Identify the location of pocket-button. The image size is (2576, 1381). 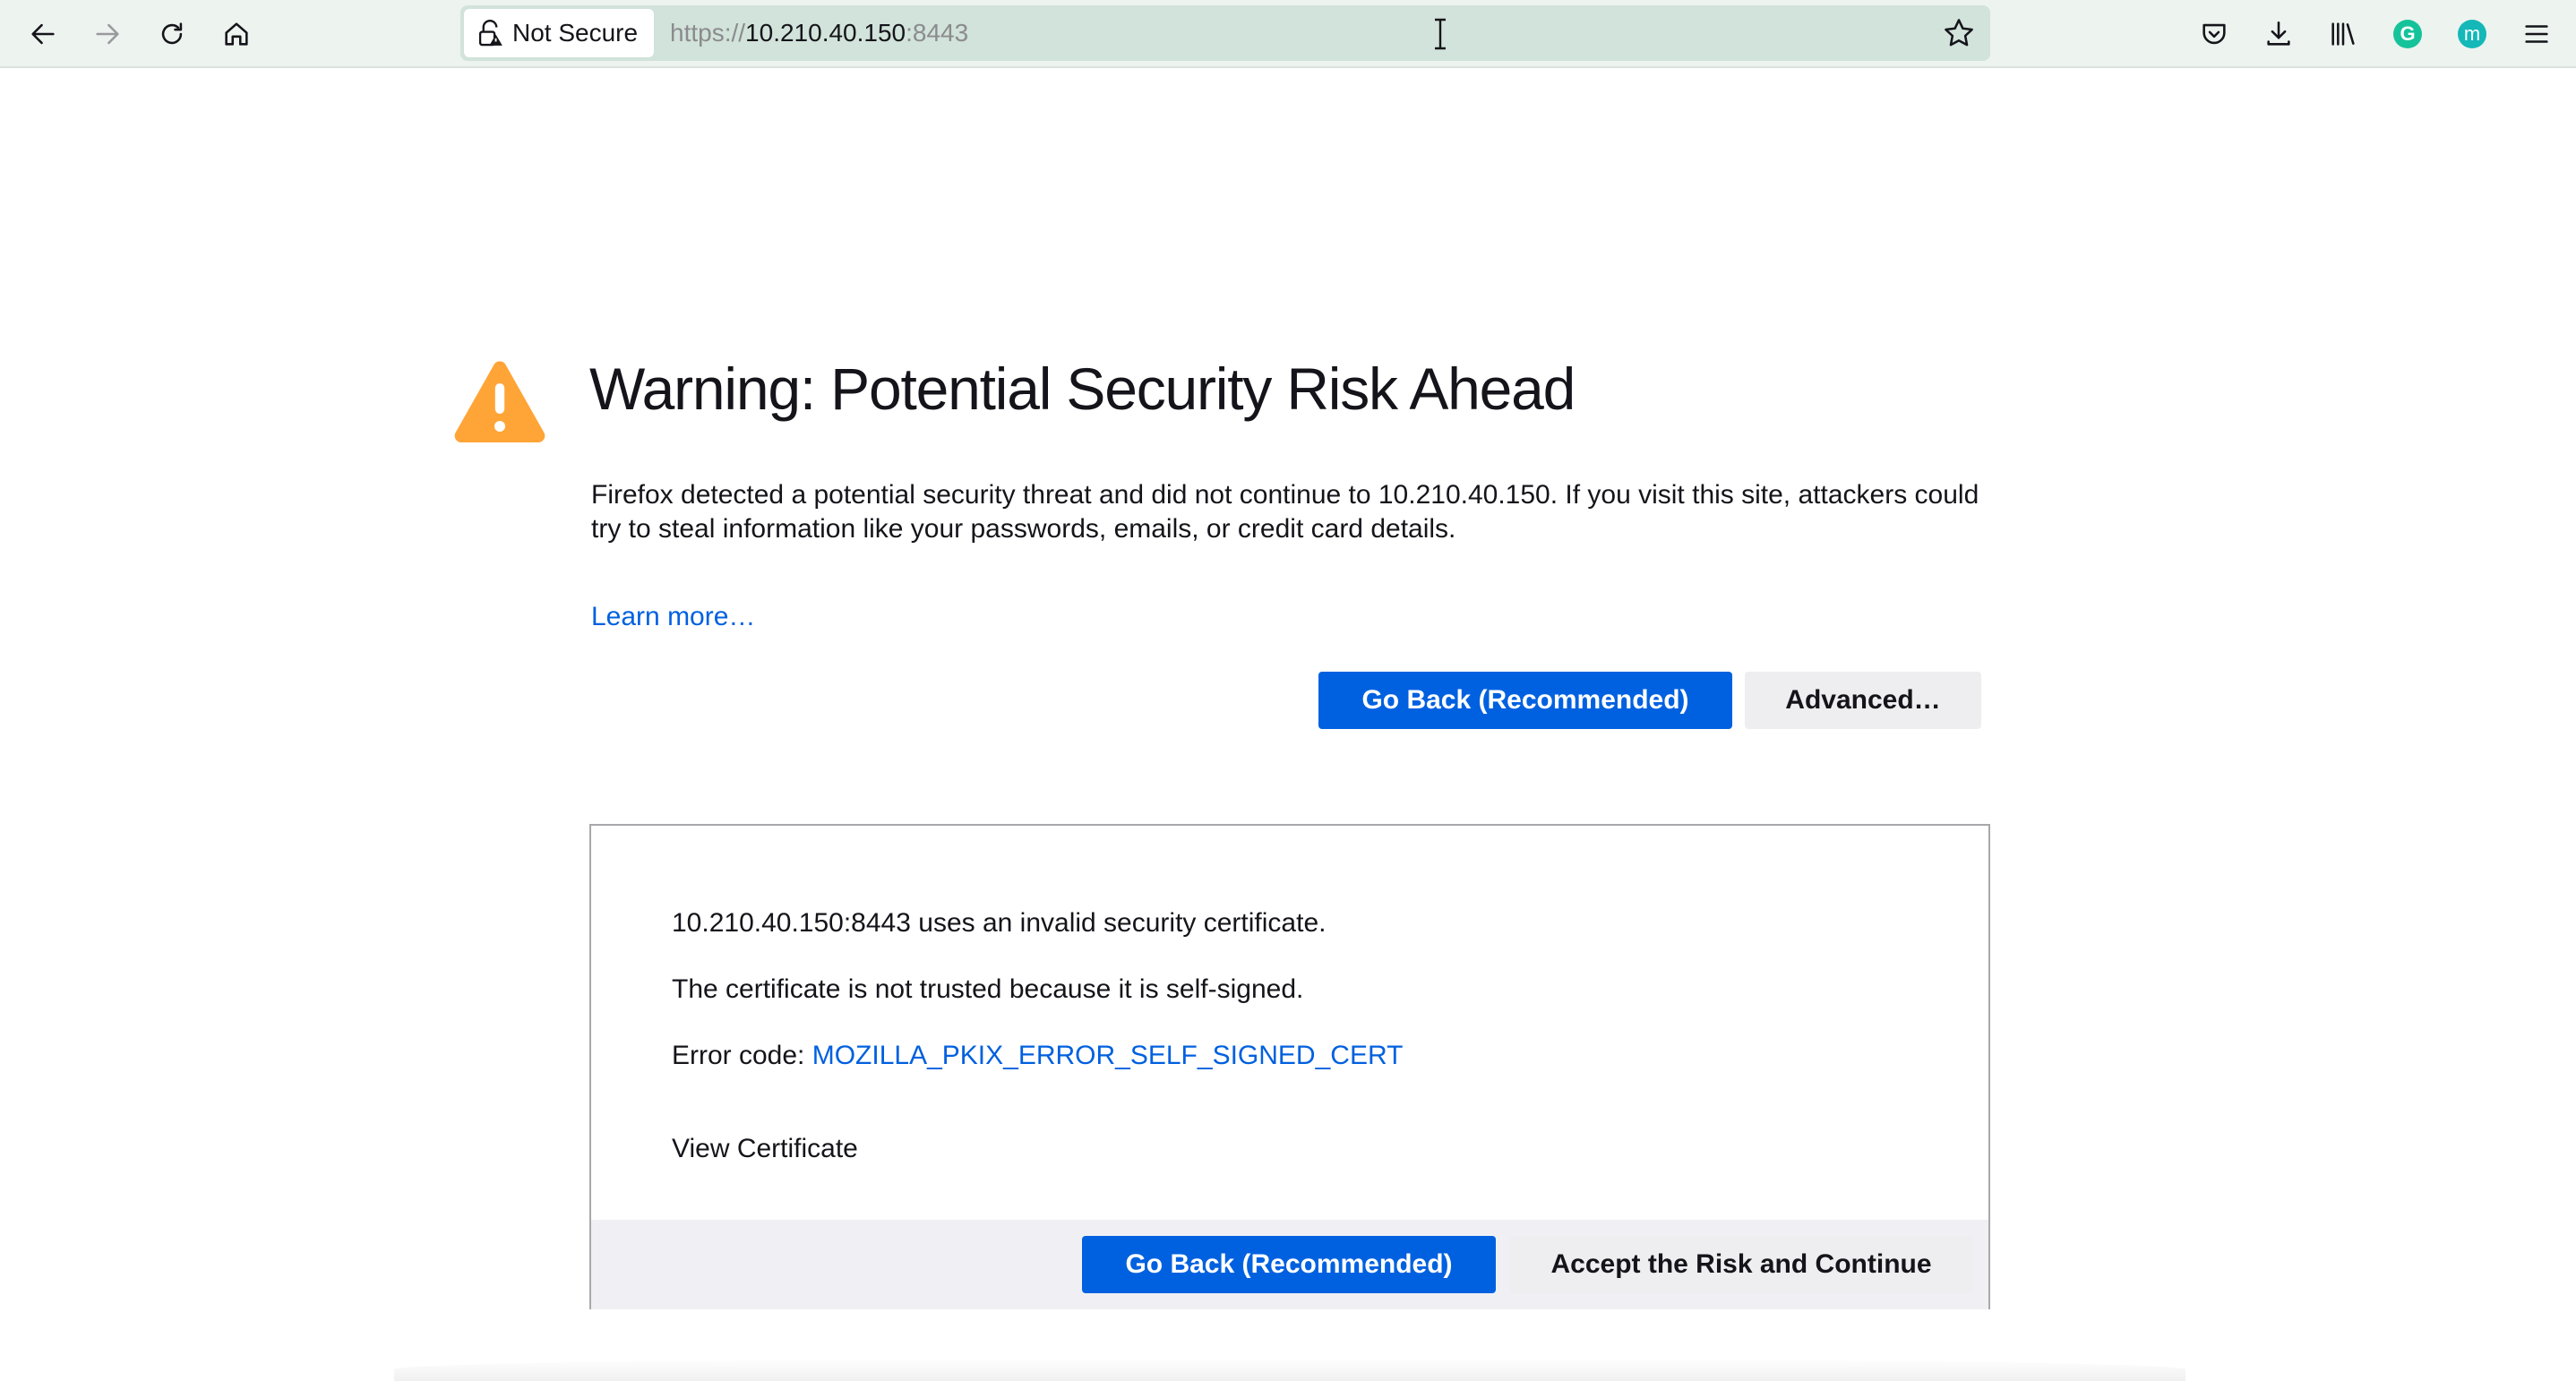
(2214, 34).